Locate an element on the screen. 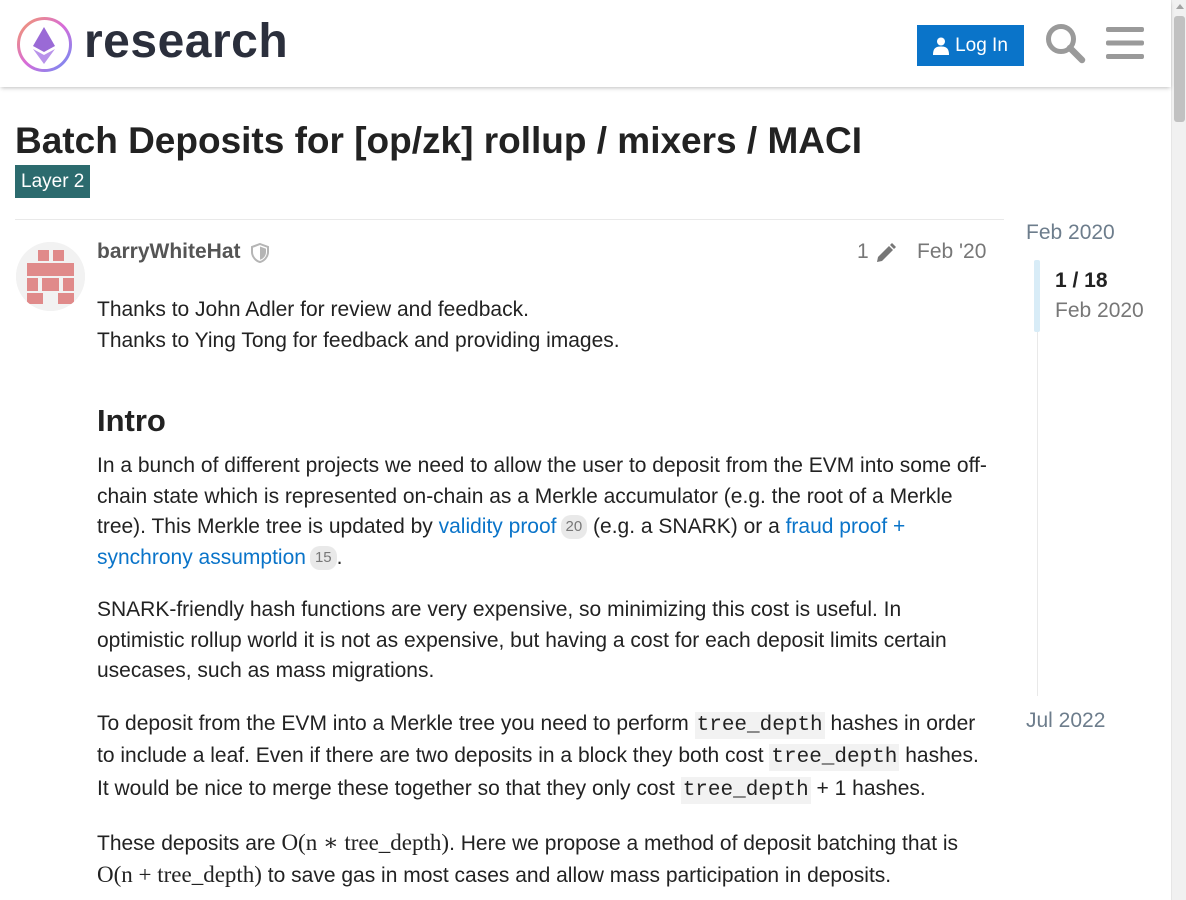  post-date: Feb '20 is located at coordinates (951, 252).